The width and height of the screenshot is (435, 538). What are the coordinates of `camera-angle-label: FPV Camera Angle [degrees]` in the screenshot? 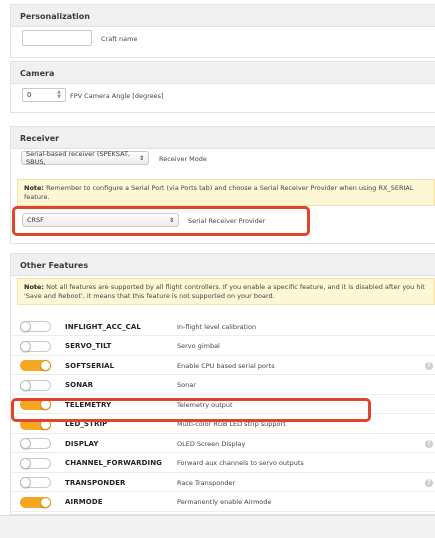 It's located at (117, 96).